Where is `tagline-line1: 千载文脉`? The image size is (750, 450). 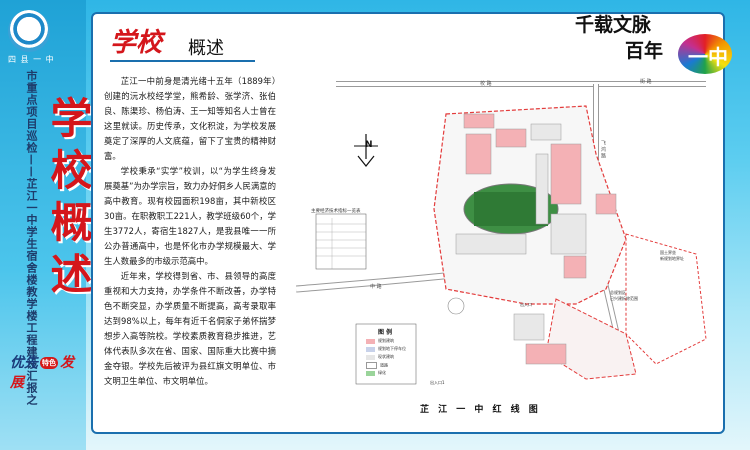 tagline-line1: 千载文脉 is located at coordinates (613, 25).